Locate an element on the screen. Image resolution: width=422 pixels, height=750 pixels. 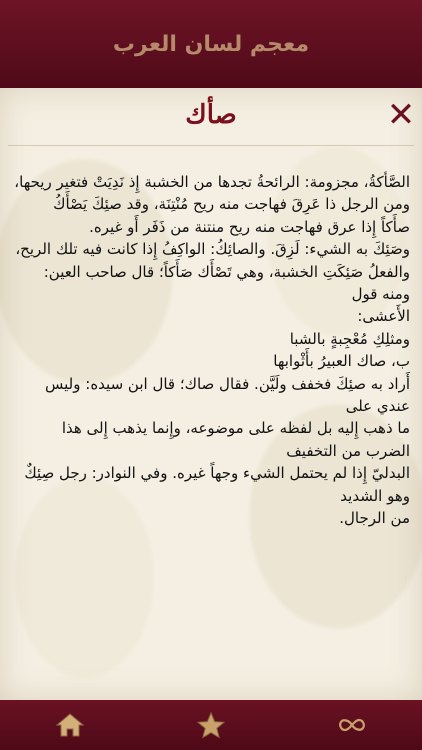
home-icon is located at coordinates (70, 725).